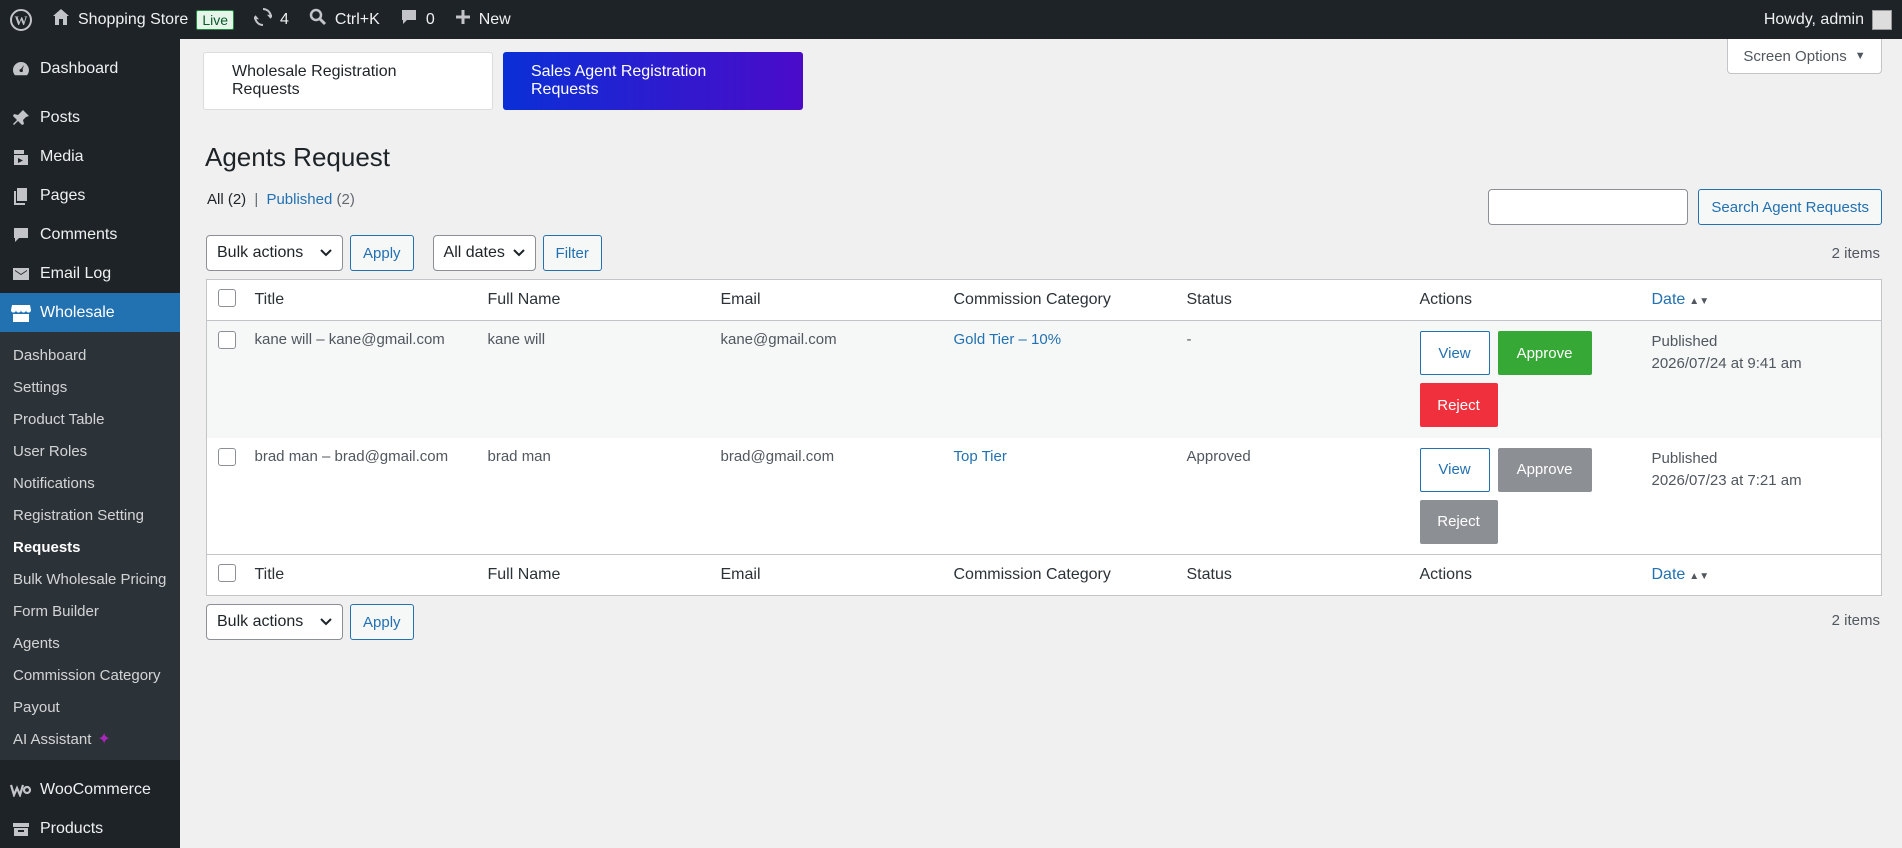 The height and width of the screenshot is (848, 1902). What do you see at coordinates (1544, 469) in the screenshot?
I see `approve-button-disabled: Approve` at bounding box center [1544, 469].